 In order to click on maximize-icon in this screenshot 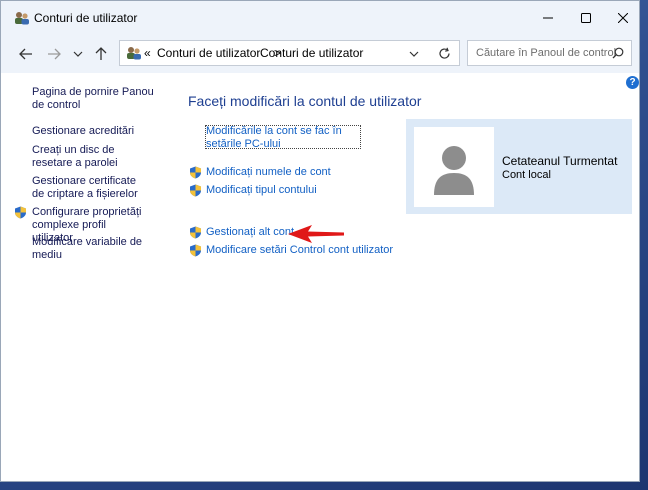, I will do `click(586, 18)`.